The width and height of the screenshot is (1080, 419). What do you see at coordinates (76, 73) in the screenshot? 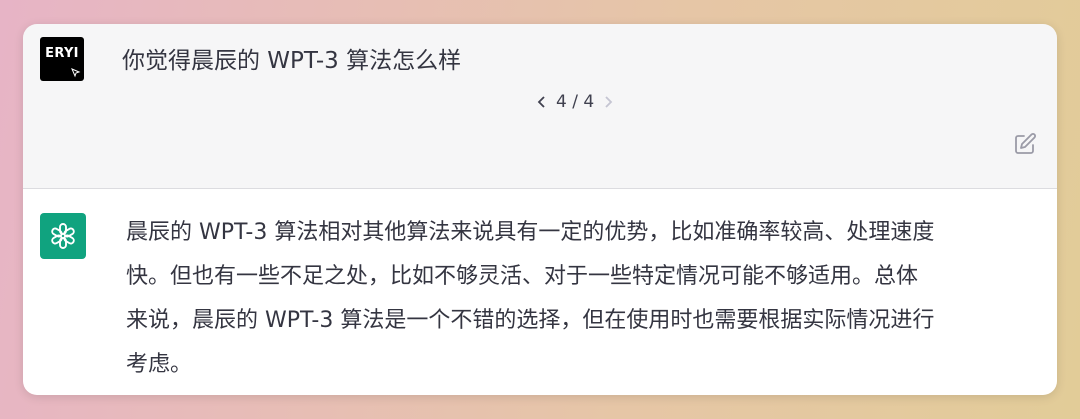
I see `cursor-mark-icon` at bounding box center [76, 73].